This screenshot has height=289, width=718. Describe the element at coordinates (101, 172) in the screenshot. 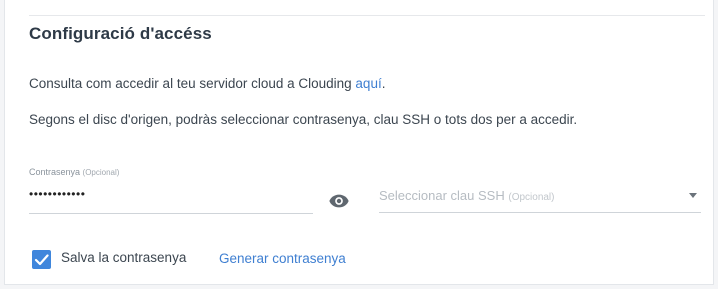

I see `password-label-optional: (Opcional)` at that location.